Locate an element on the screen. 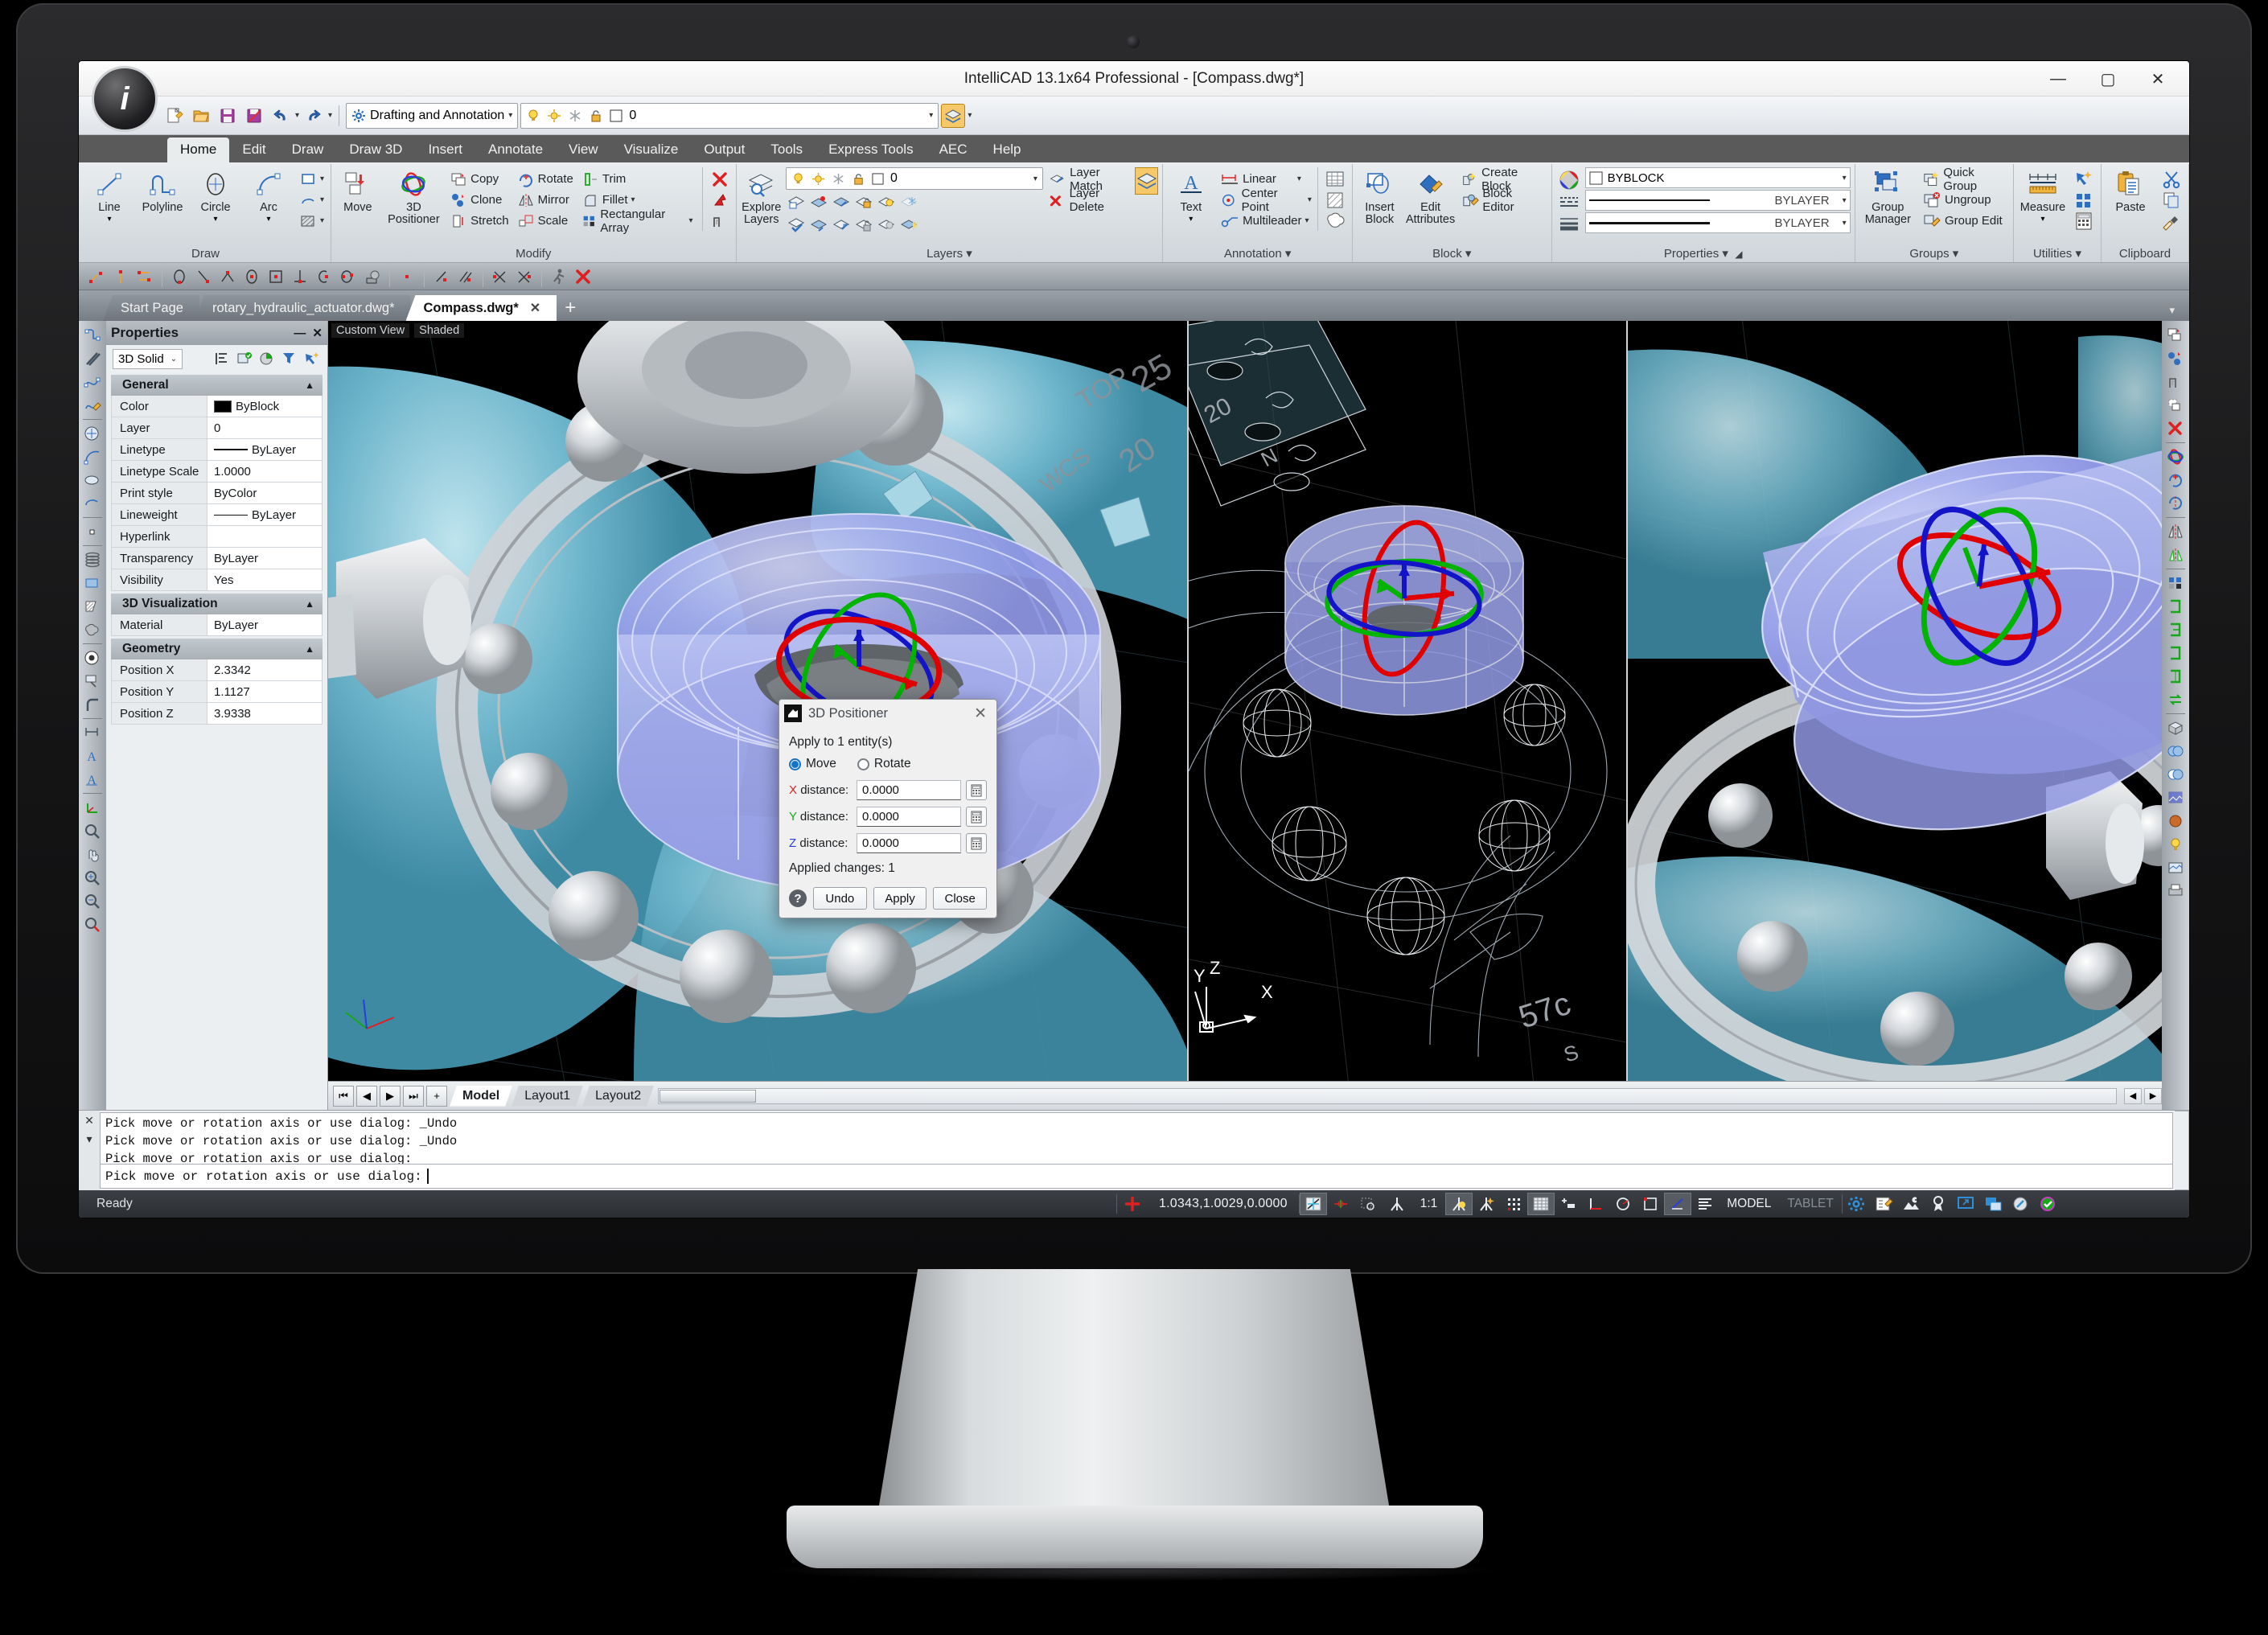 The image size is (2268, 1635). edit-spline-tool-icon is located at coordinates (93, 405).